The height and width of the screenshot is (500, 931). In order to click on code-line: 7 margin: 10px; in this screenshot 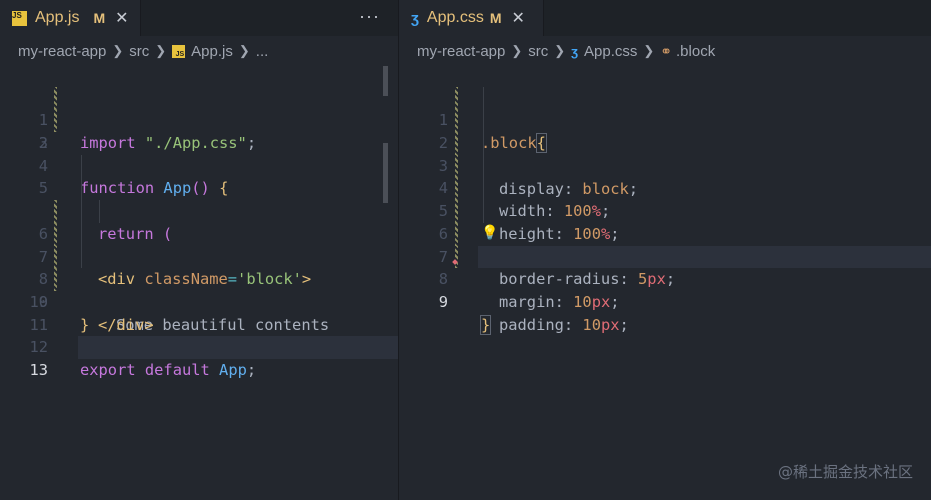, I will do `click(665, 255)`.